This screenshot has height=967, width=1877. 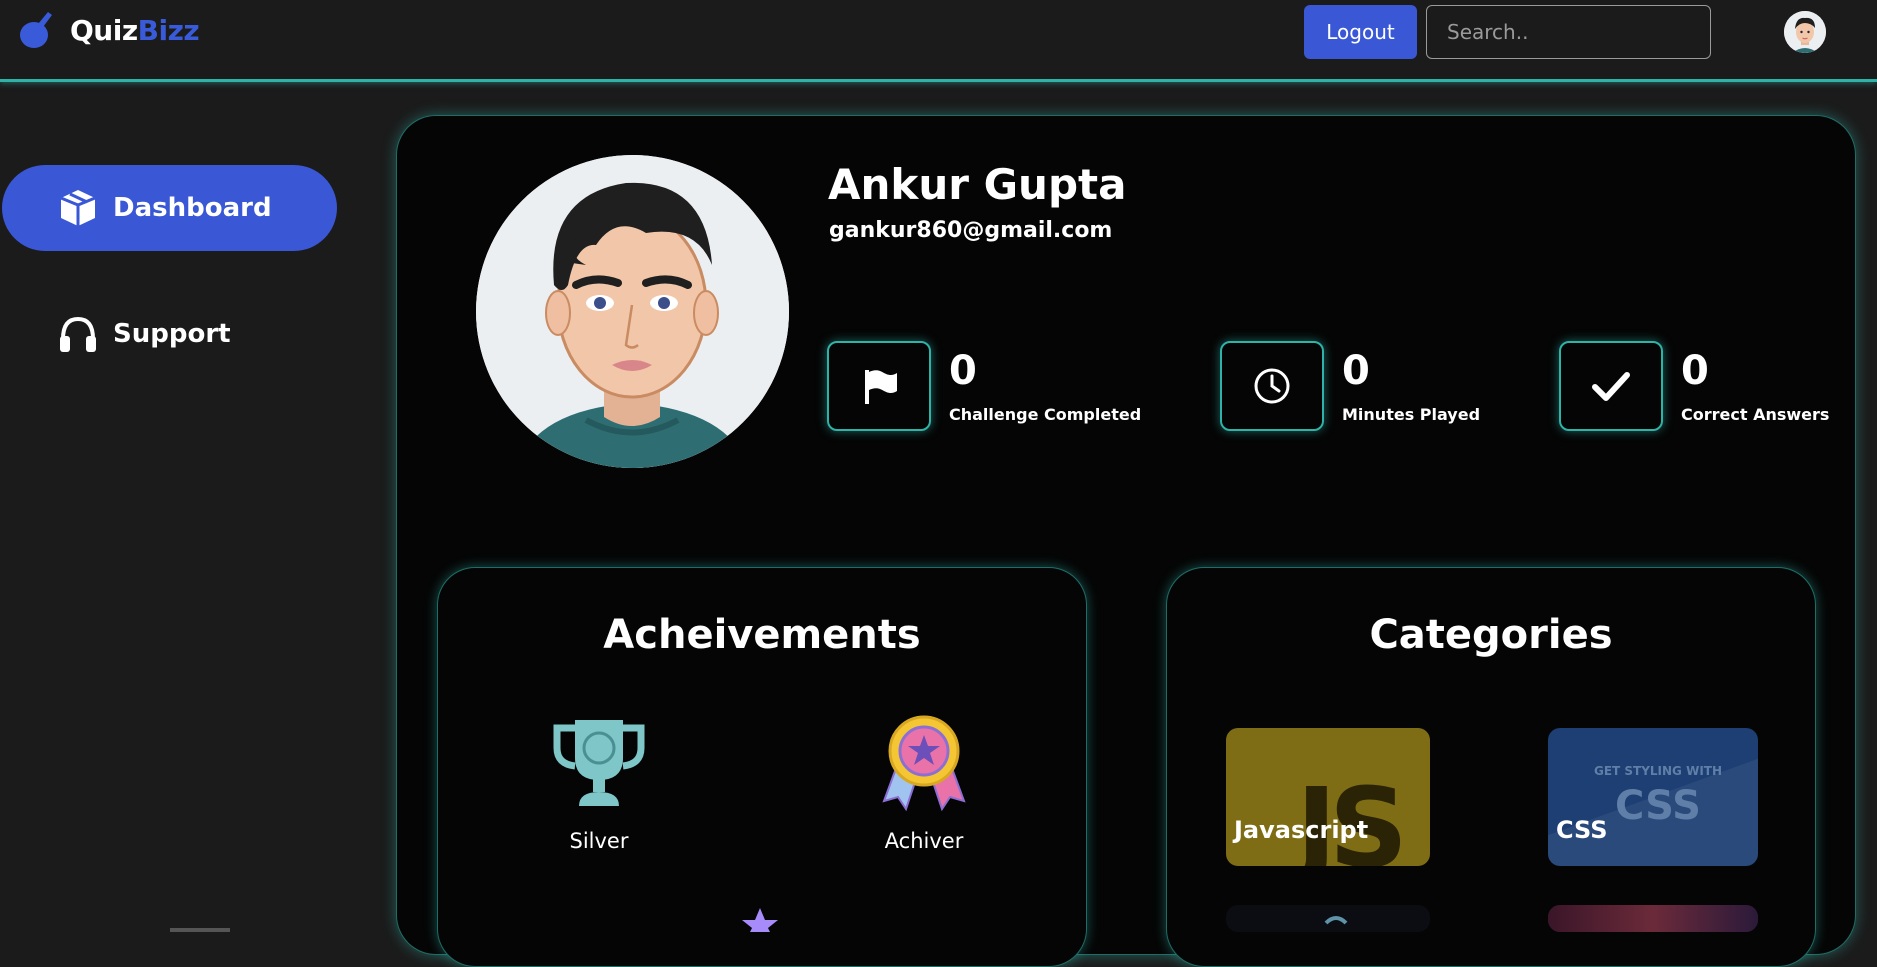 I want to click on sidebar-item-label: Support, so click(x=172, y=334).